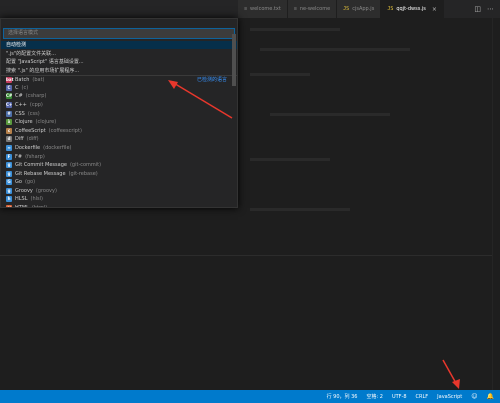 The image size is (500, 403). Describe the element at coordinates (449, 397) in the screenshot. I see `language-mode: JavaScript` at that location.